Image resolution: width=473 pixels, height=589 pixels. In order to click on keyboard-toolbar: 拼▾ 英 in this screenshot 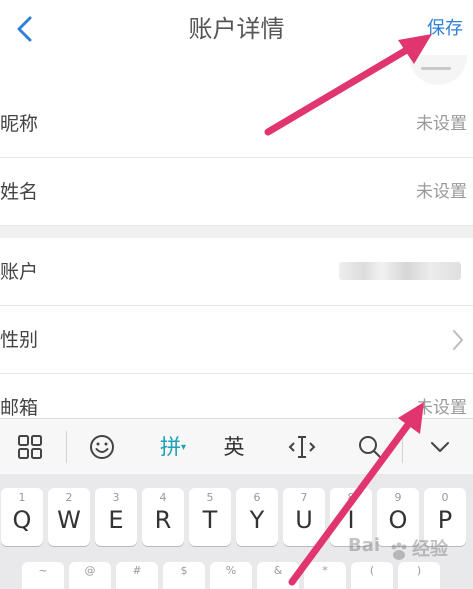, I will do `click(236, 446)`.